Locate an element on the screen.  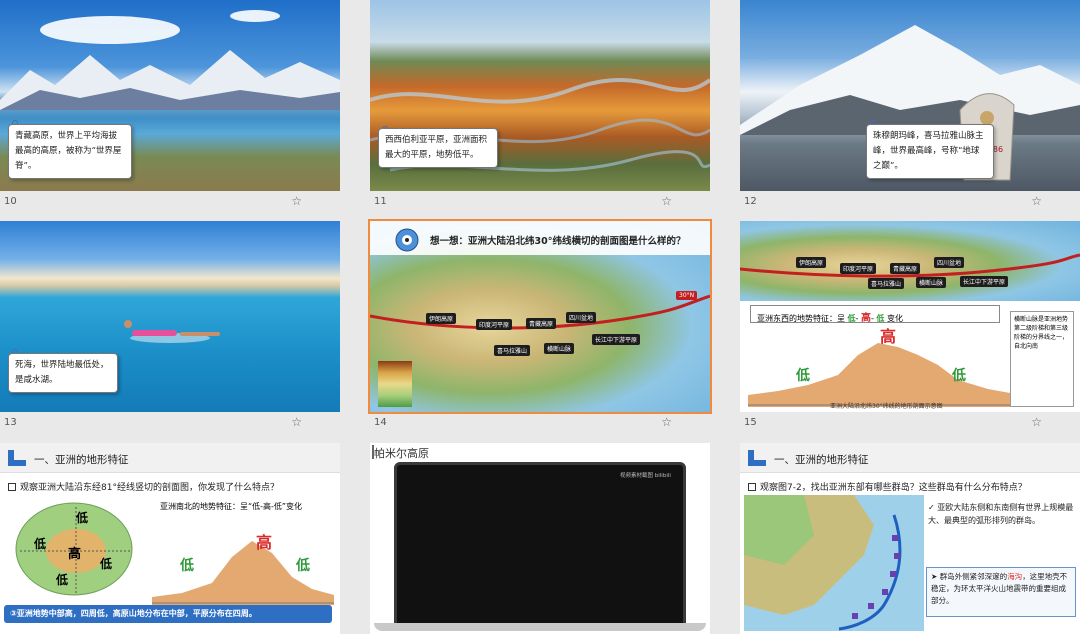
slide-footer: 11 ☆ is located at coordinates (540, 202).